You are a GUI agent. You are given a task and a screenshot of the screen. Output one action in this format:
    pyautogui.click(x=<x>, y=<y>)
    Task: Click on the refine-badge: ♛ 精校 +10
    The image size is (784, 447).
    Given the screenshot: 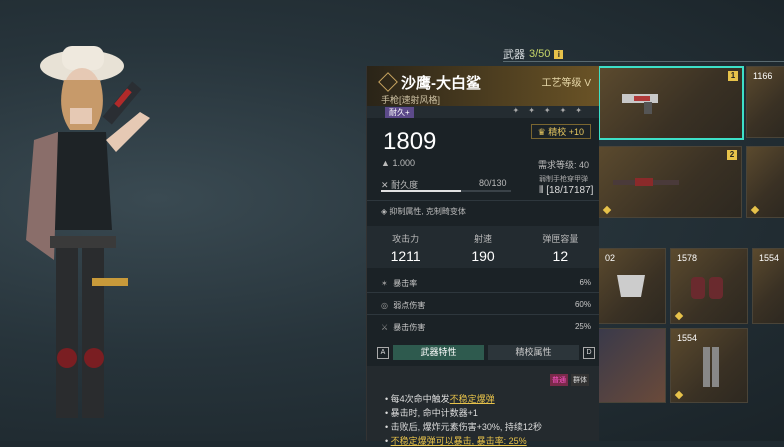 What is the action you would take?
    pyautogui.click(x=560, y=131)
    